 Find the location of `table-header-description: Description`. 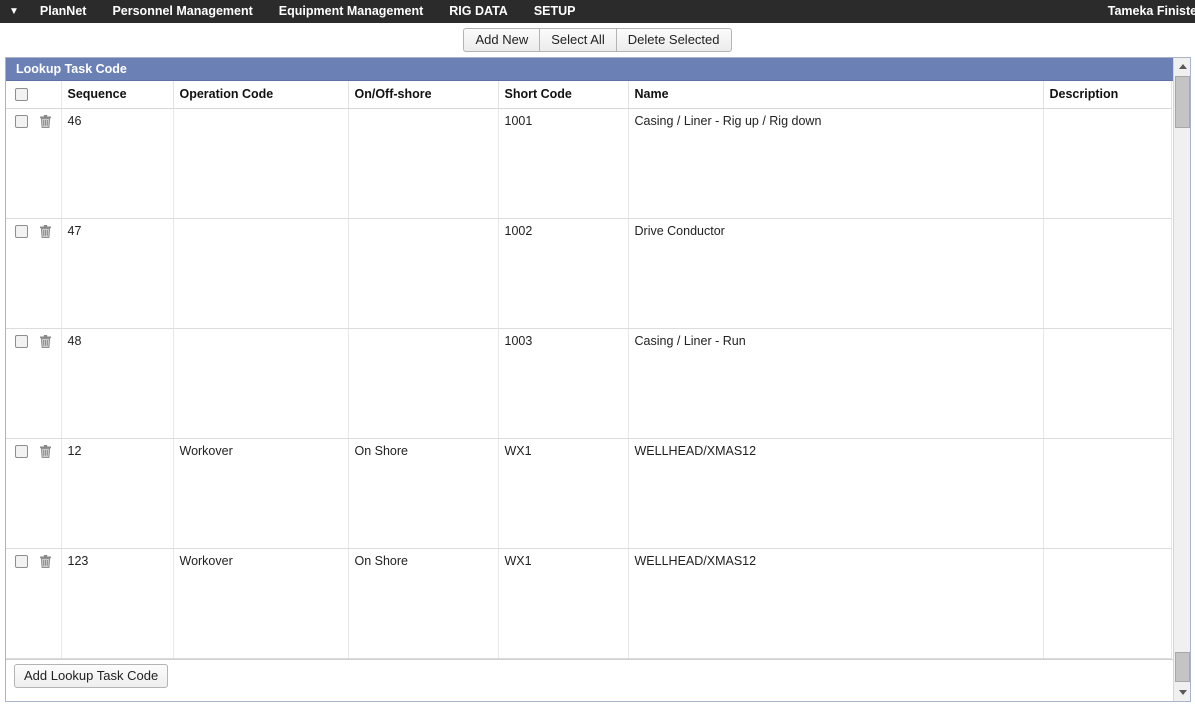

table-header-description: Description is located at coordinates (1107, 95).